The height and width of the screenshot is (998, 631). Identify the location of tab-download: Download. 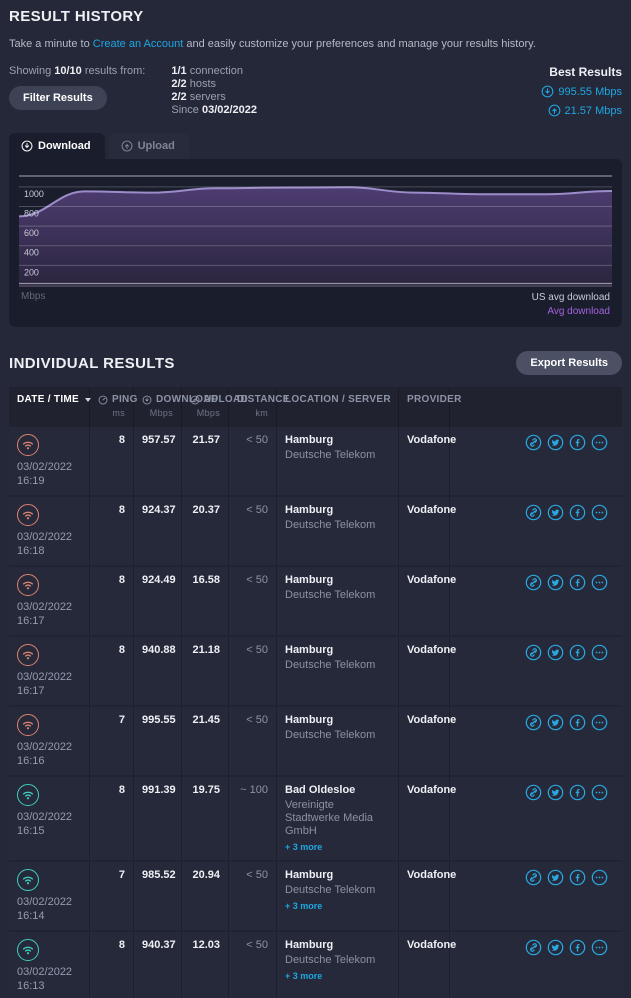
(57, 146).